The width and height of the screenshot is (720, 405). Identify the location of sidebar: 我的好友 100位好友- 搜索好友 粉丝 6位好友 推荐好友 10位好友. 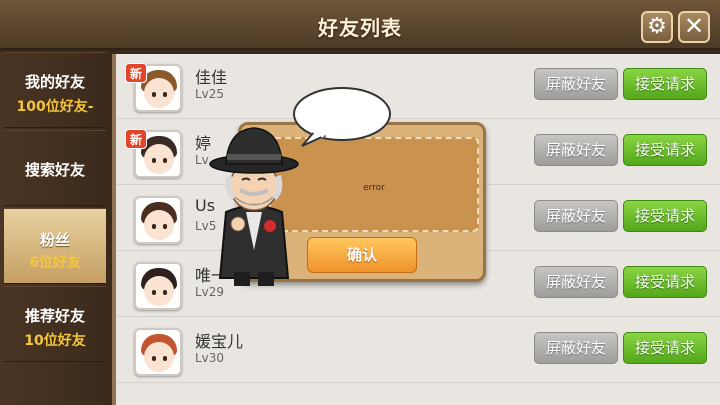
(54, 228).